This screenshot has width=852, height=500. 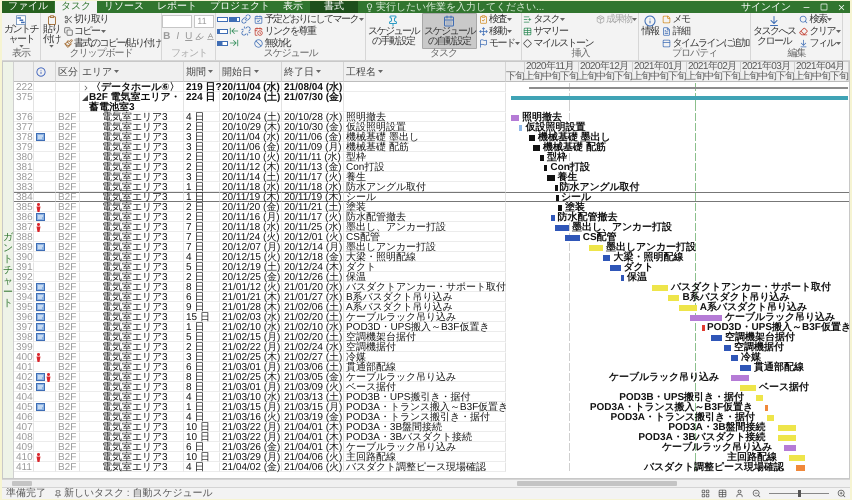 I want to click on maximize-icon, so click(x=824, y=7).